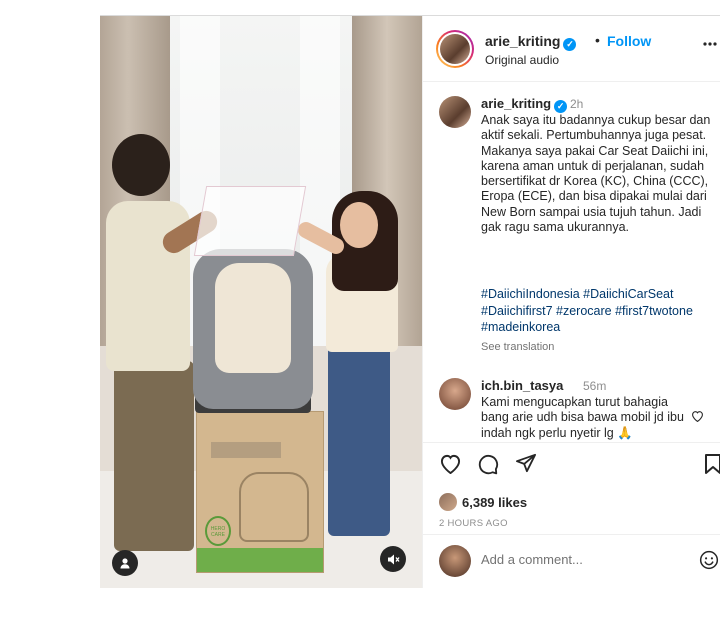  I want to click on see-translation-link: See translation, so click(517, 347).